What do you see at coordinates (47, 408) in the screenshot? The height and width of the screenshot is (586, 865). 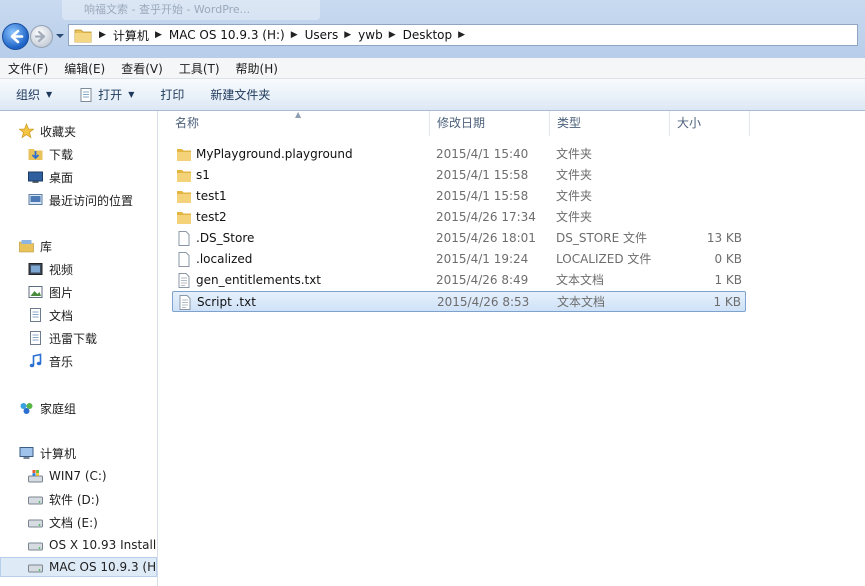 I see `nav-homegroup: 家庭组` at bounding box center [47, 408].